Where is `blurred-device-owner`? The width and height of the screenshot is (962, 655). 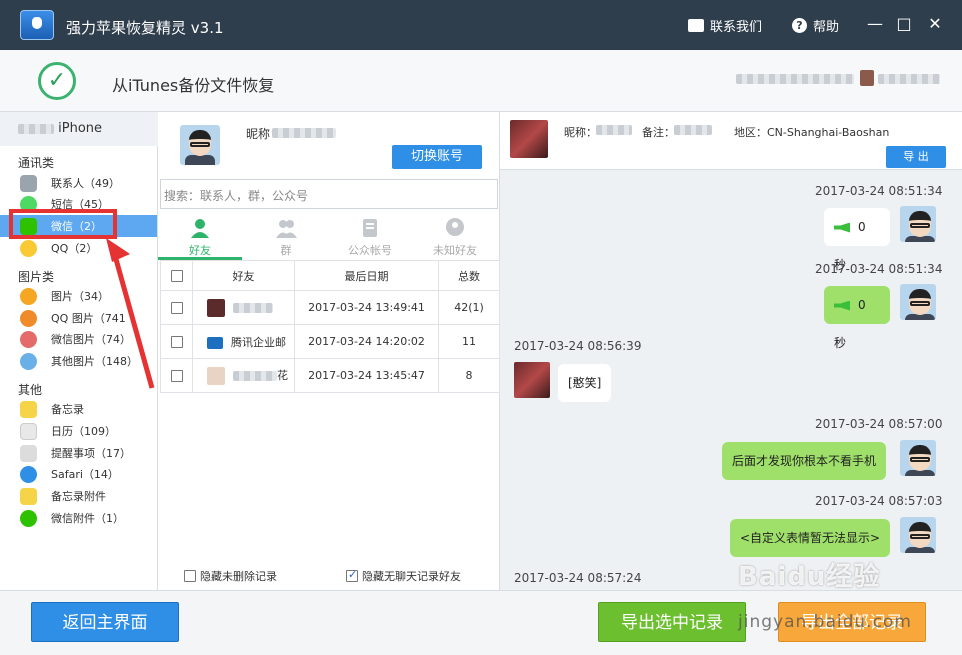
blurred-device-owner is located at coordinates (36, 128).